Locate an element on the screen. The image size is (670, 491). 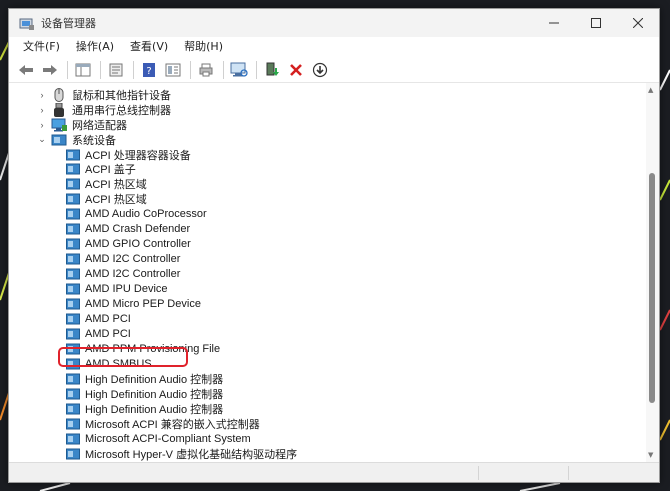
tree-category-label: 系统设备 is located at coordinates (94, 140).